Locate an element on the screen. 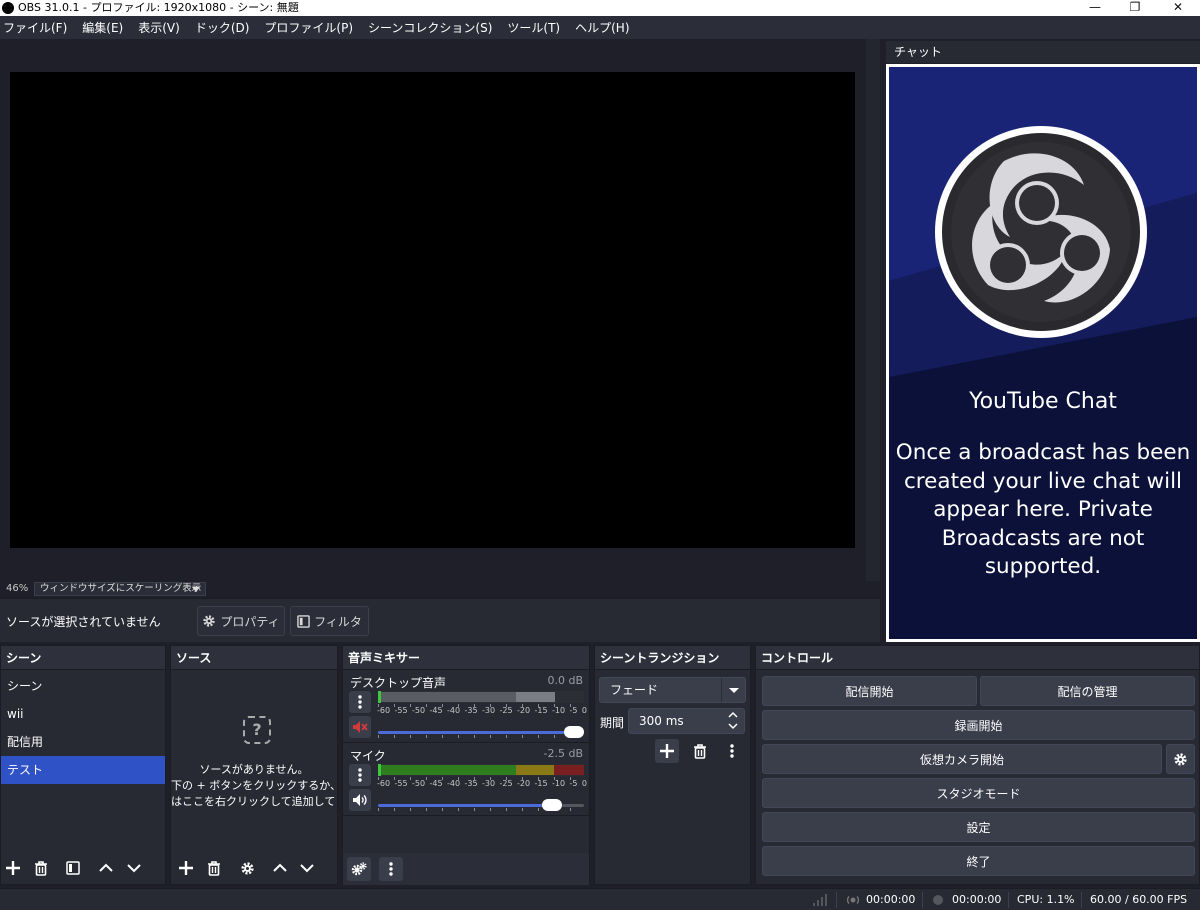  filter-icon is located at coordinates (73, 868).